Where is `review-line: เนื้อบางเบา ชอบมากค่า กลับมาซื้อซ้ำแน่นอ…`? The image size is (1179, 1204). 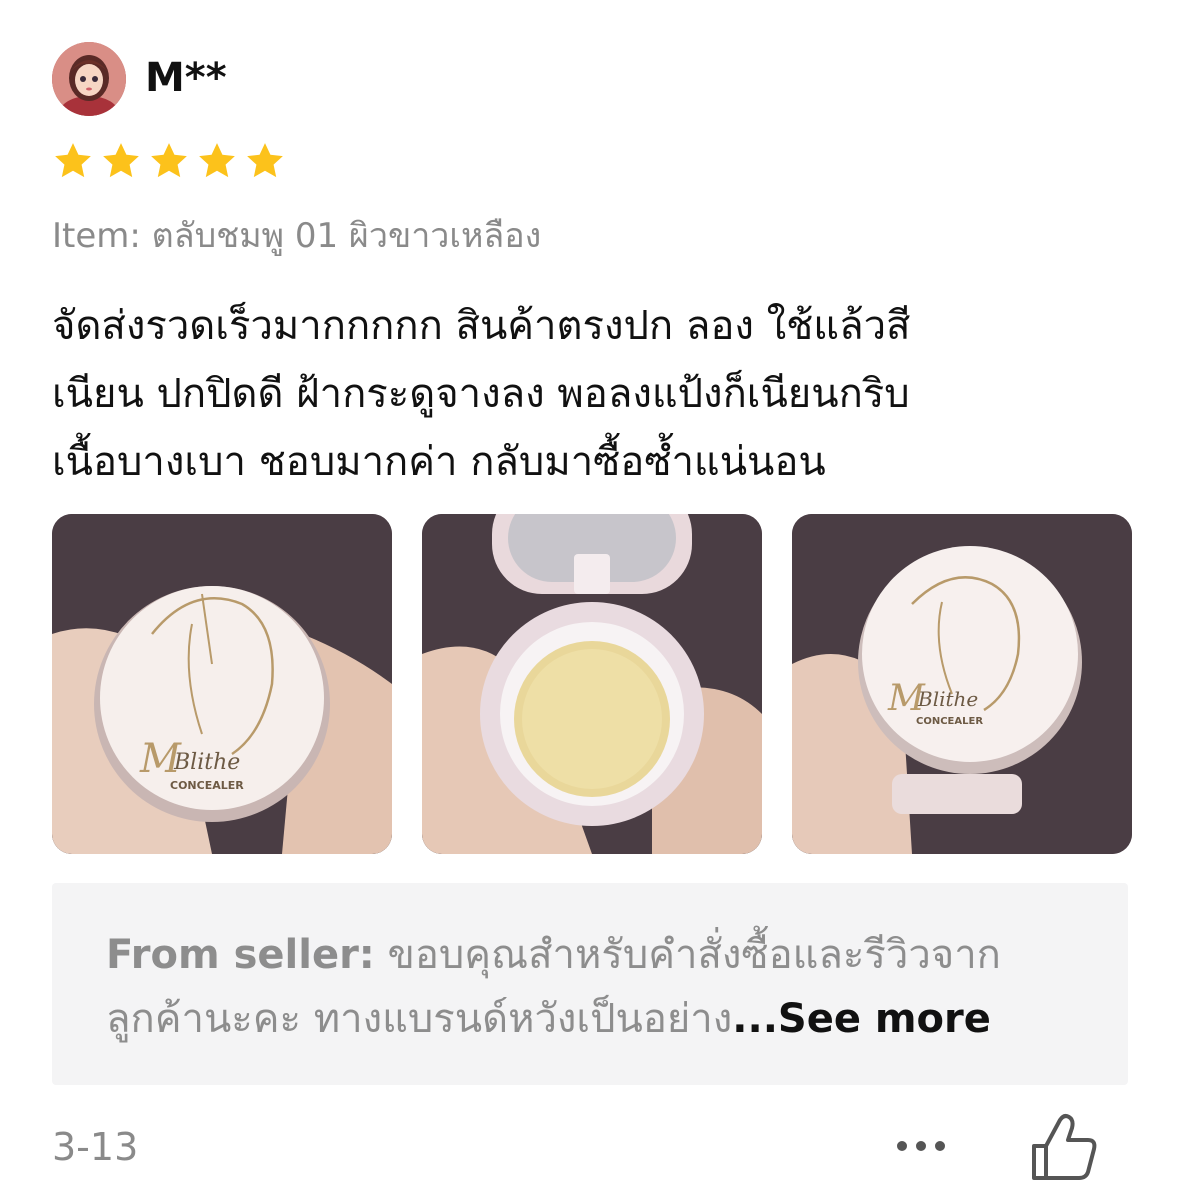
review-line: เนื้อบางเบา ชอบมากค่า กลับมาซื้อซ้ำแน่นอ… is located at coordinates (439, 462).